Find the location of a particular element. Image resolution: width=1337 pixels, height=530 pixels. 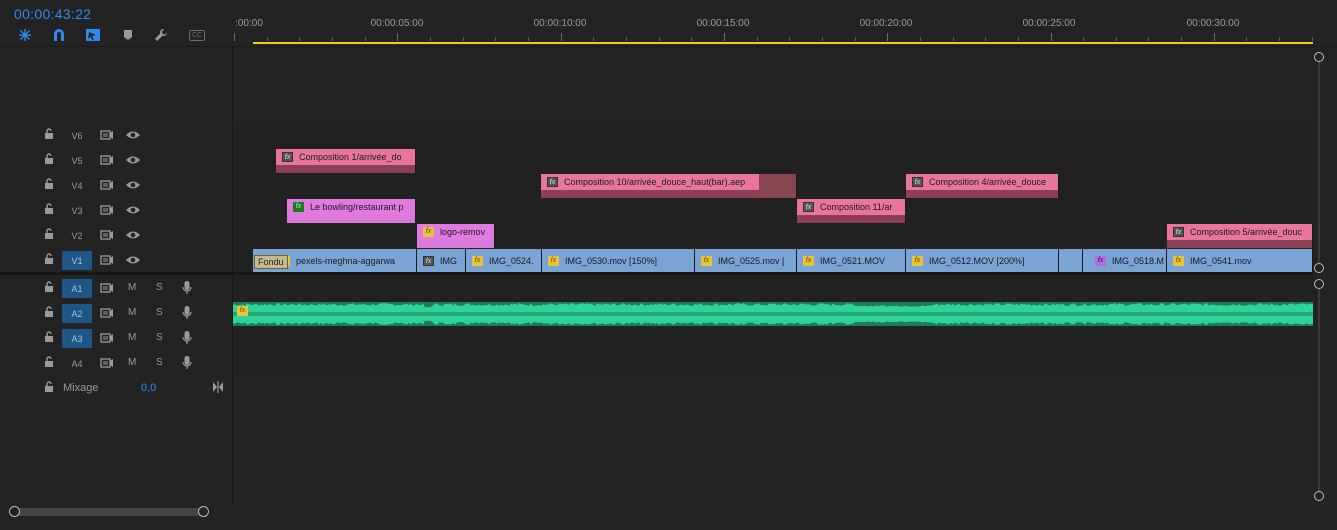

video-scroll-track is located at coordinates (1319, 164).